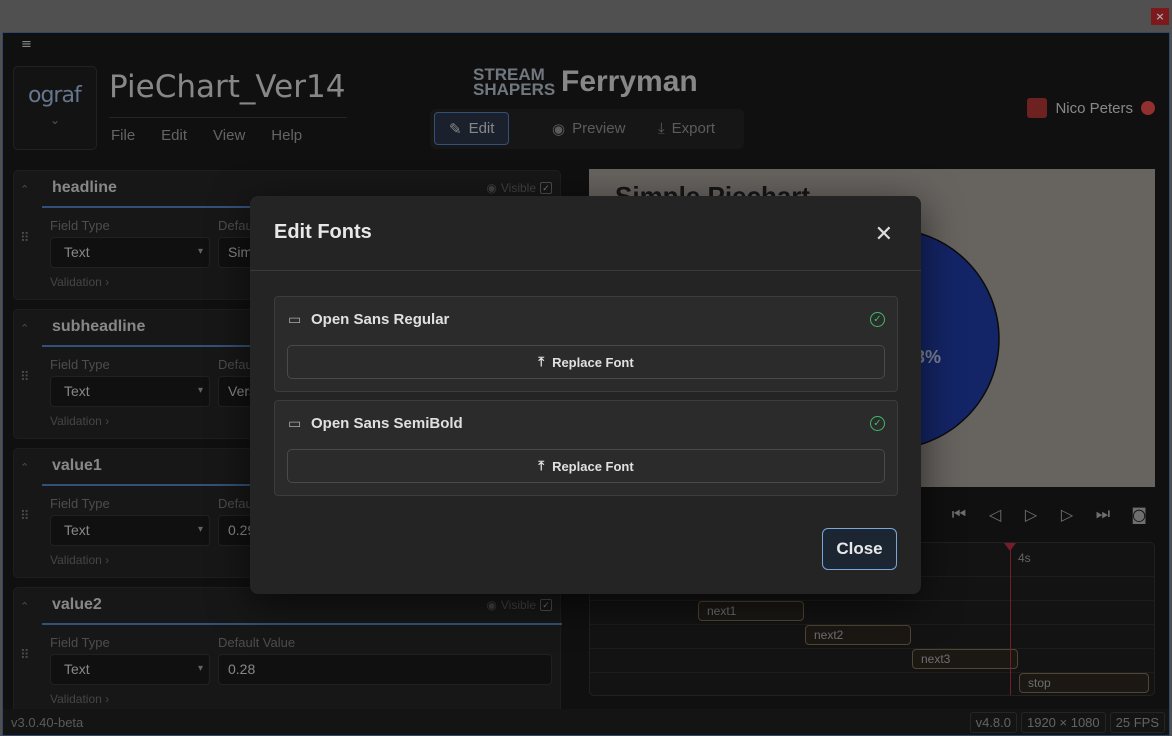  What do you see at coordinates (859, 549) in the screenshot?
I see `close-button: Close` at bounding box center [859, 549].